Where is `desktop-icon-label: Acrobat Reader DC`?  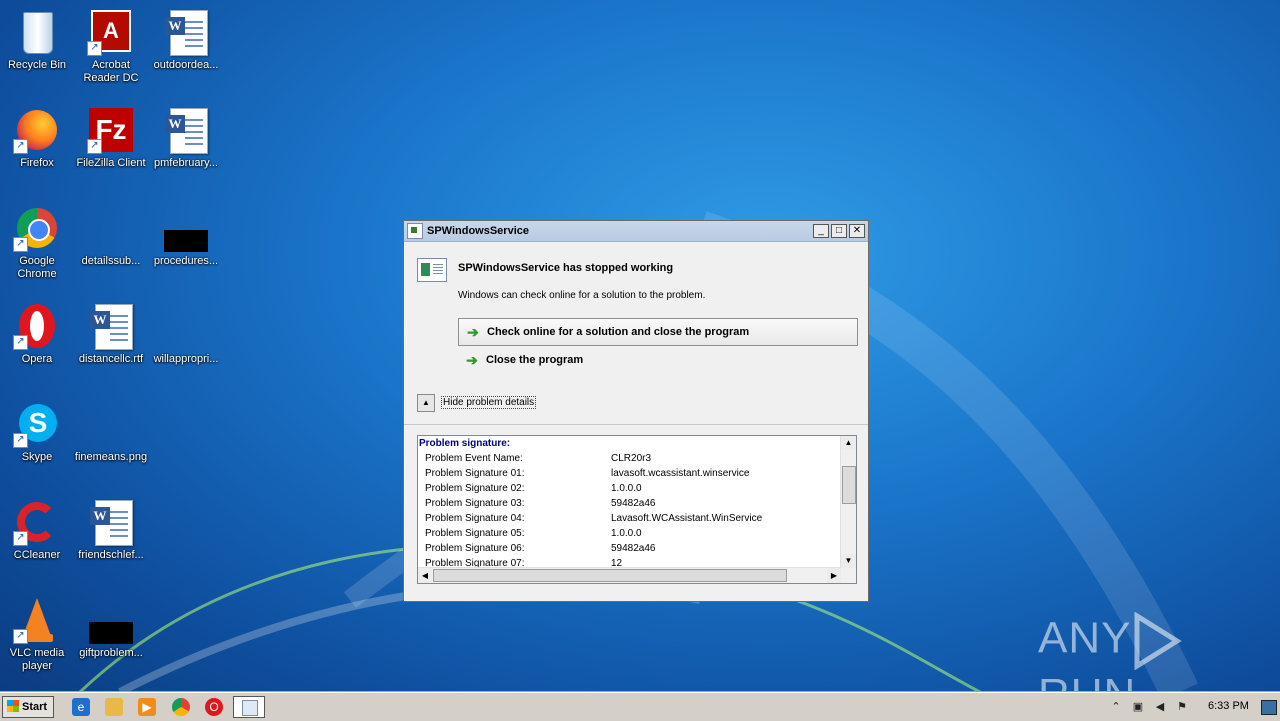
desktop-icon-label: Acrobat Reader DC is located at coordinates (111, 71).